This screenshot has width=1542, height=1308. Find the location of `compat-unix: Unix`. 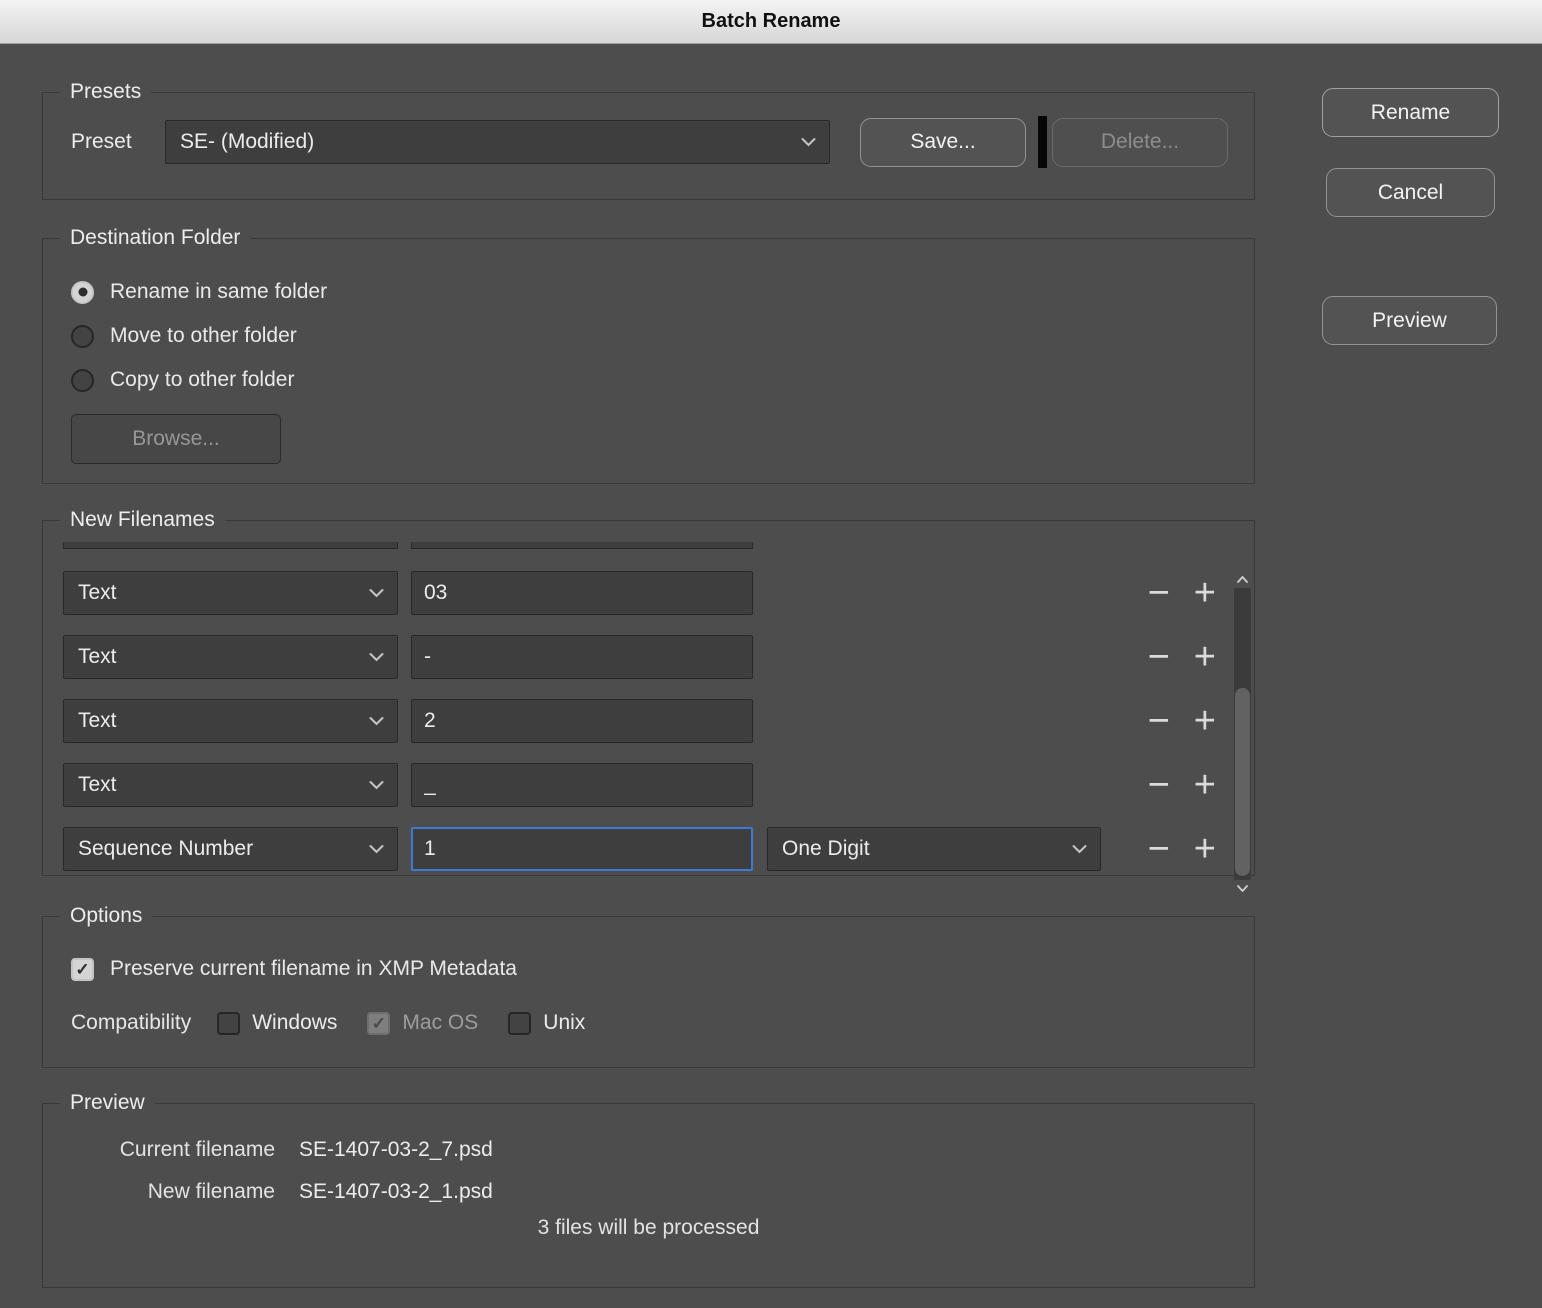

compat-unix: Unix is located at coordinates (546, 1023).